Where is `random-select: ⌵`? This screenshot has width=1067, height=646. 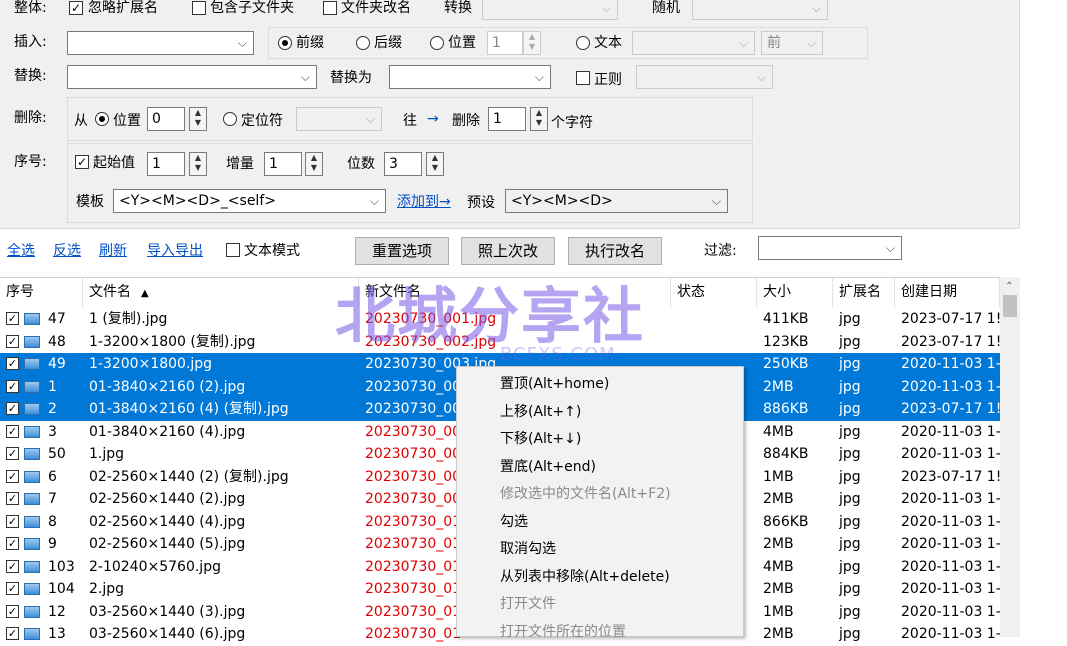 random-select: ⌵ is located at coordinates (760, 10).